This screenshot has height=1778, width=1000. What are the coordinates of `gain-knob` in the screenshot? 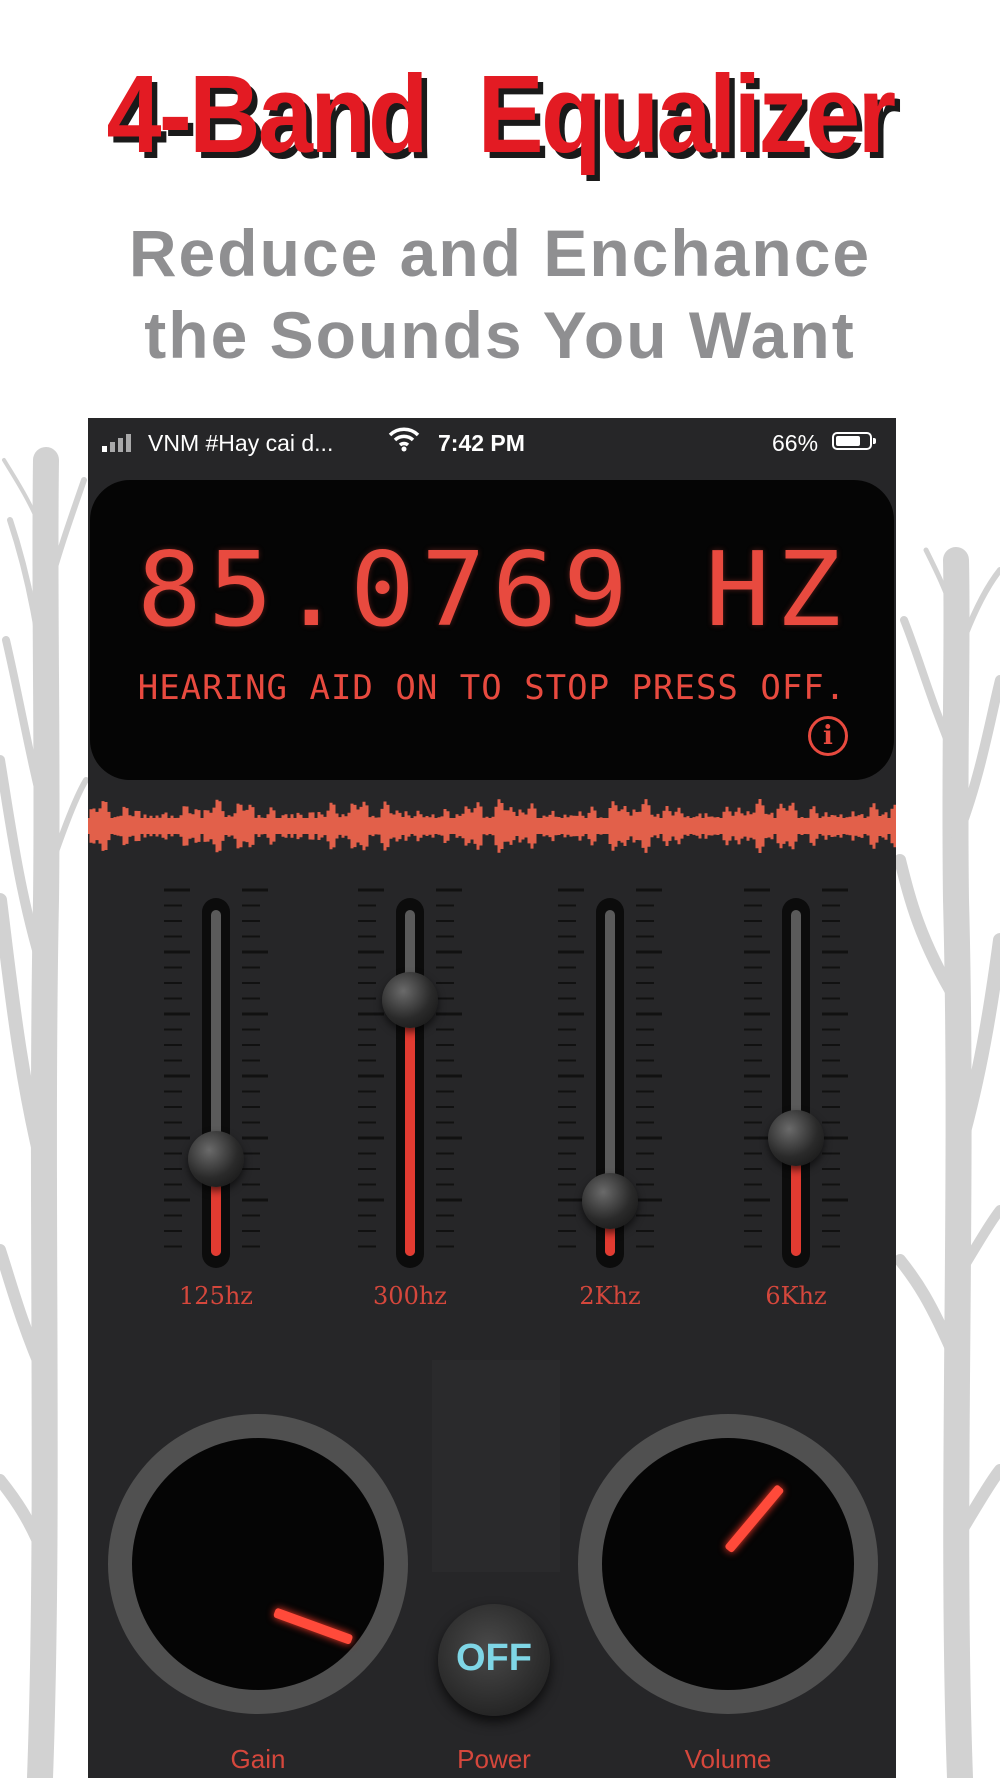 It's located at (258, 1564).